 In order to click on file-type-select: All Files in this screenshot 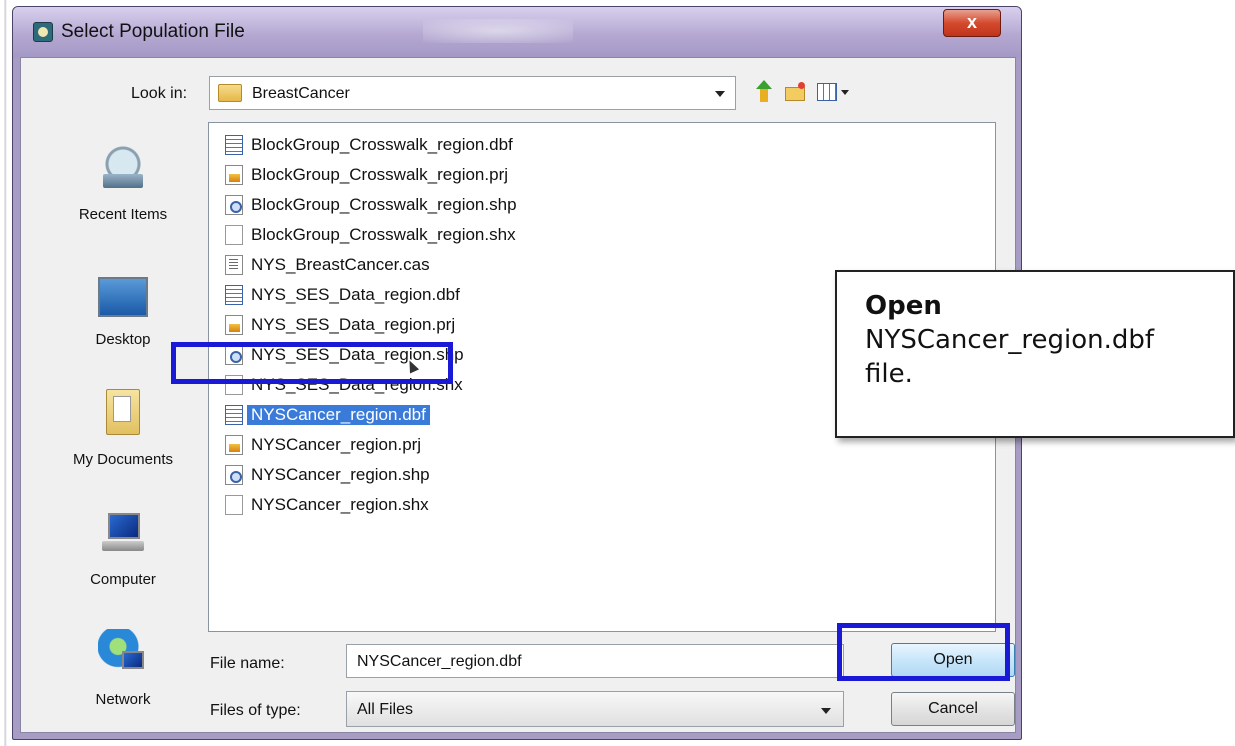, I will do `click(595, 709)`.